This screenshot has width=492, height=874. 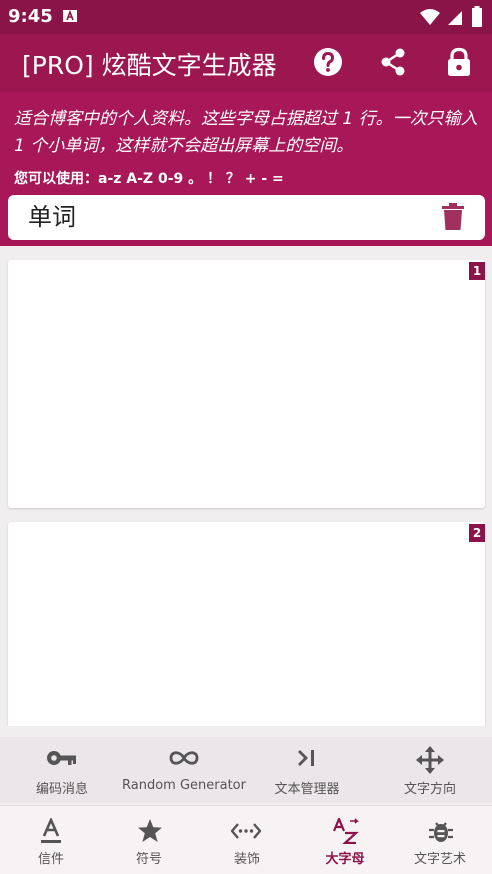 I want to click on subnav-label: 编码消息, so click(x=61, y=789).